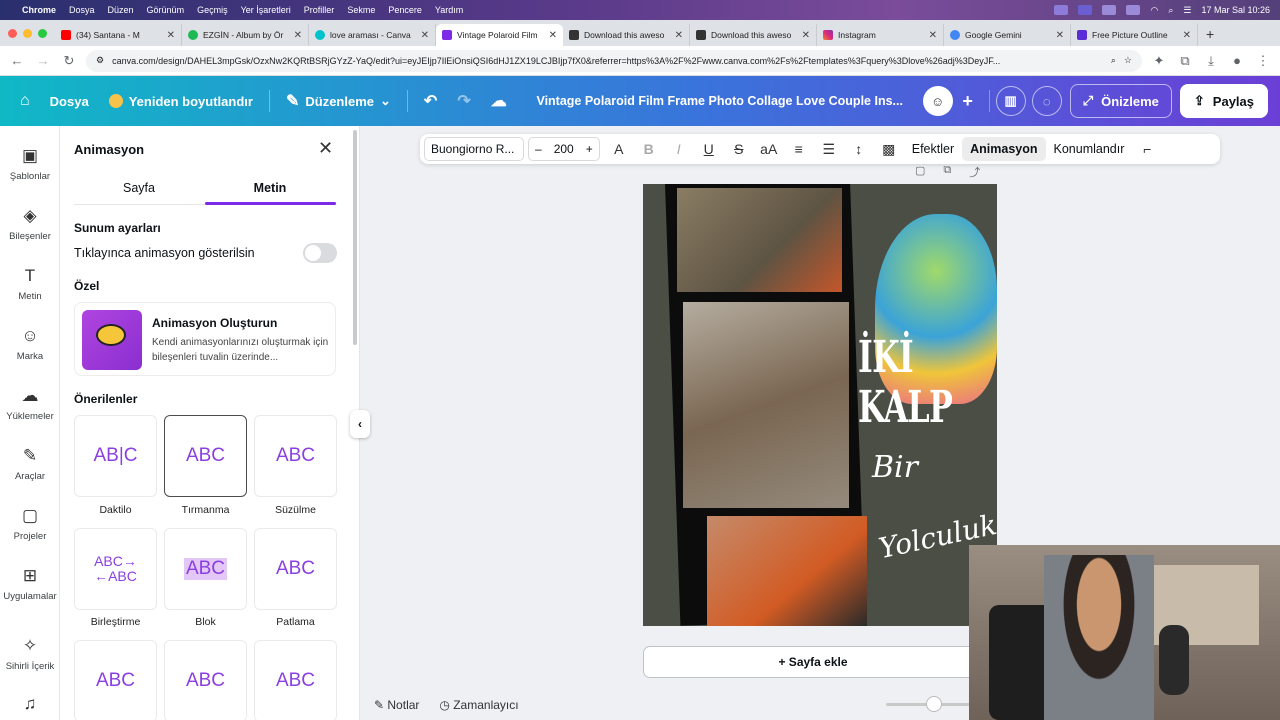 The height and width of the screenshot is (720, 1280). I want to click on collaborator-avatar: ☺, so click(937, 101).